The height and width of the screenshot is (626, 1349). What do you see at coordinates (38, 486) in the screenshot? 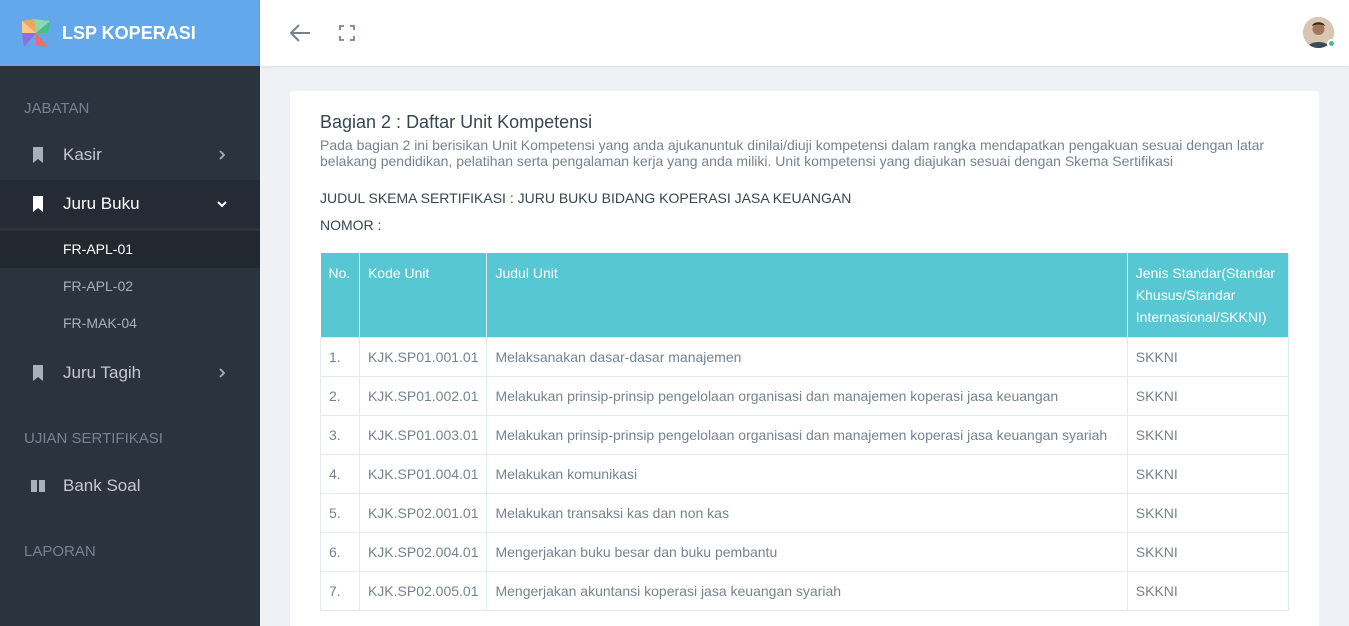
I see `book-icon` at bounding box center [38, 486].